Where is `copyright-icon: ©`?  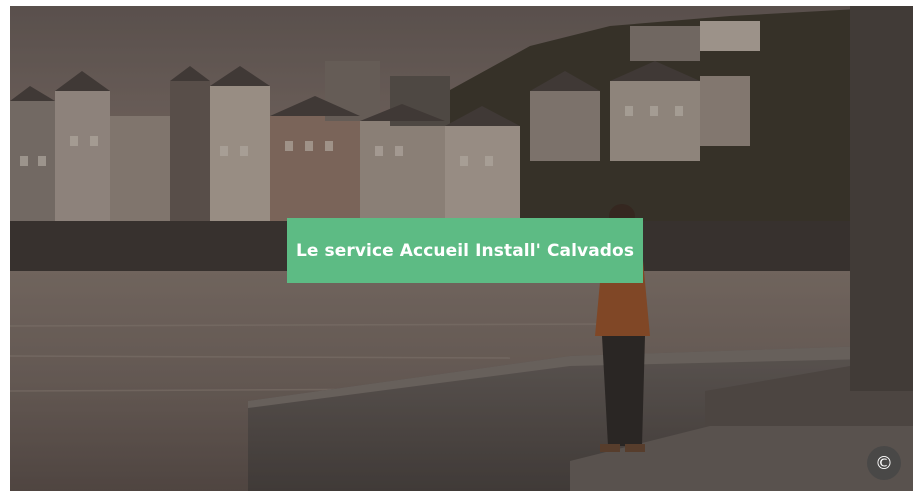 copyright-icon: © is located at coordinates (884, 463).